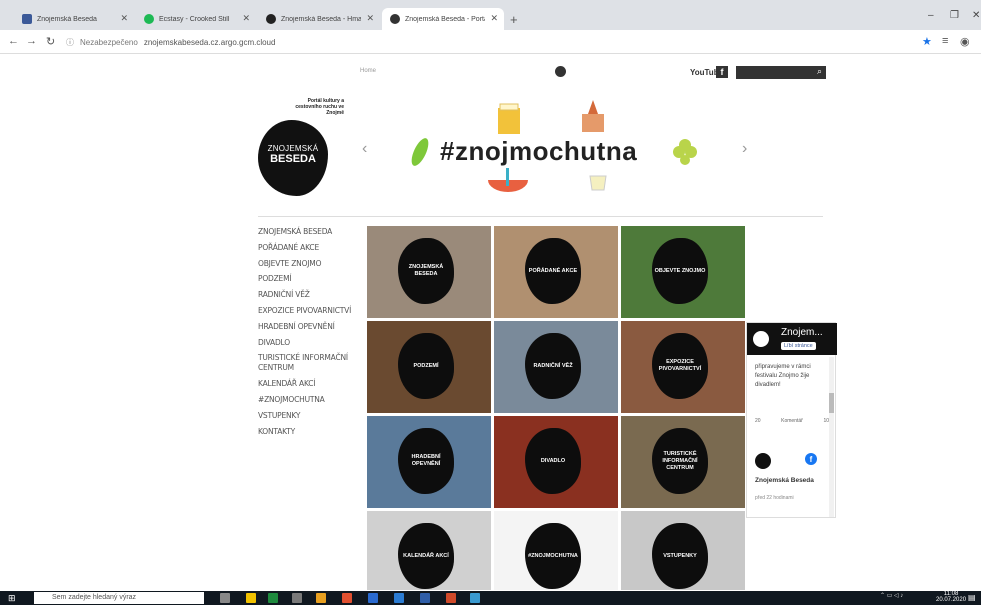 This screenshot has height=605, width=981. What do you see at coordinates (293, 158) in the screenshot?
I see `site-logo: ZNOJEMSKÁ BESEDA` at bounding box center [293, 158].